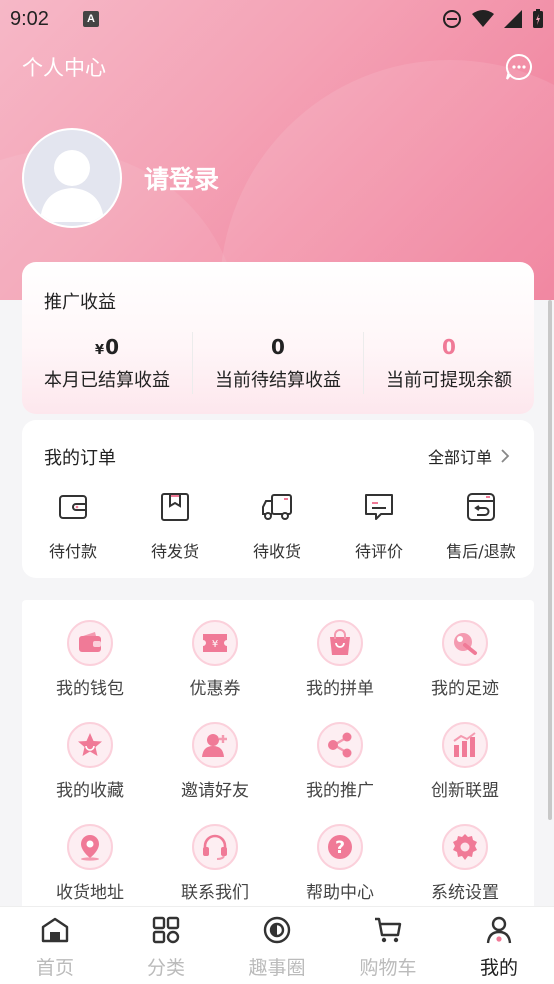 This screenshot has width=554, height=984. Describe the element at coordinates (469, 456) in the screenshot. I see `all-orders-link: 全部订单` at that location.